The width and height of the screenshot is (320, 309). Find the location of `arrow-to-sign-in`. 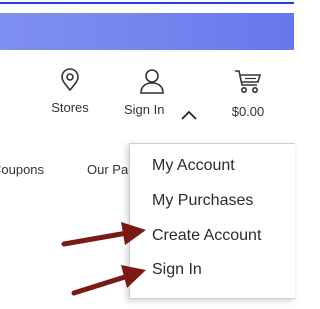

arrow-to-sign-in is located at coordinates (108, 280).